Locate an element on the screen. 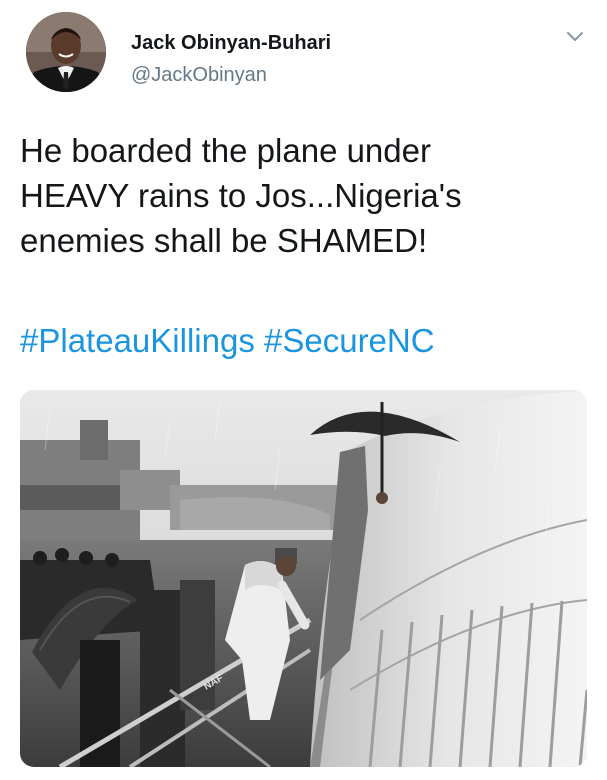 Image resolution: width=607 pixels, height=780 pixels. hashtag-link: #PlateauKillings is located at coordinates (137, 340).